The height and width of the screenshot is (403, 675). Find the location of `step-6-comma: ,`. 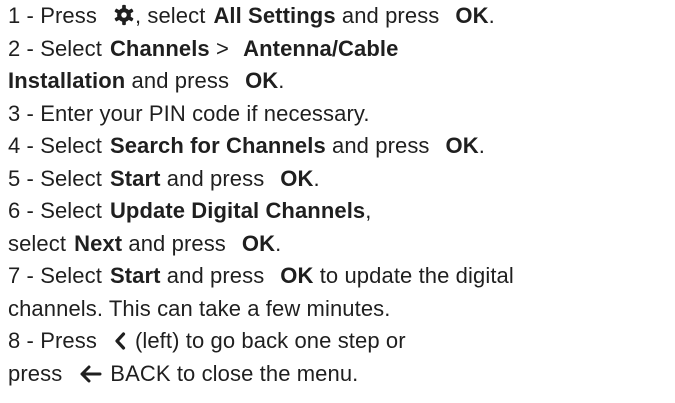

step-6-comma: , is located at coordinates (368, 210).